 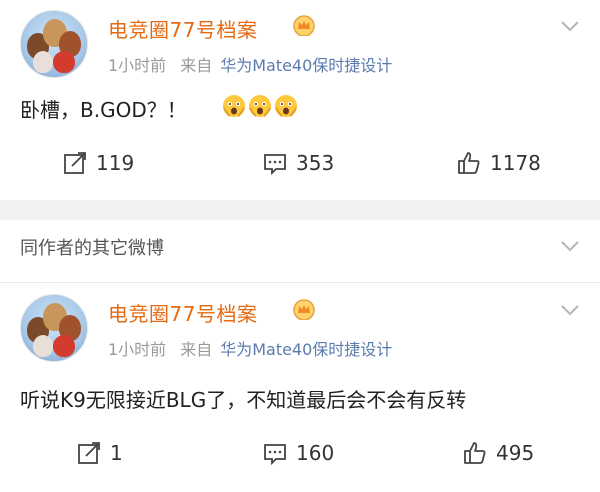 I want to click on like-count: 495, so click(x=515, y=453).